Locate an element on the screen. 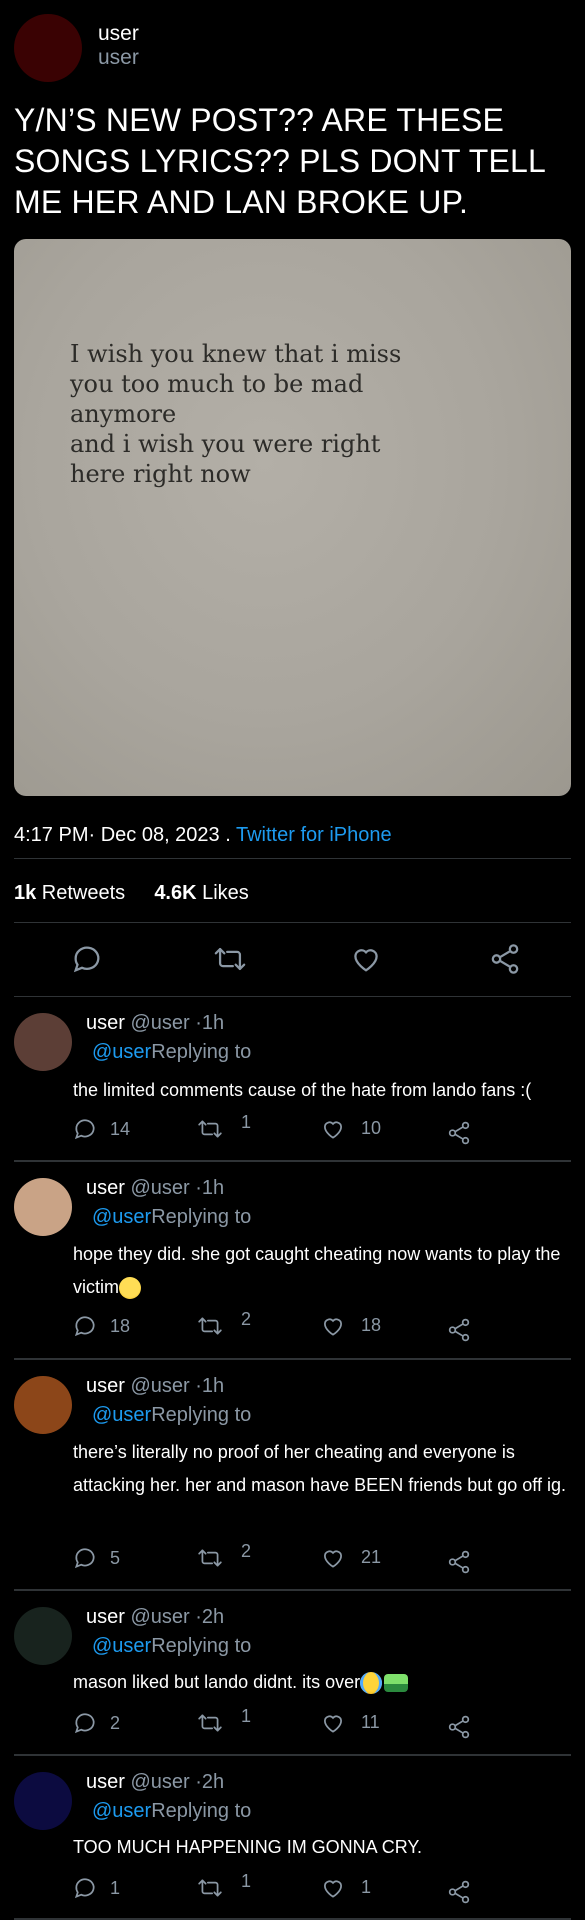 The image size is (585, 1920). reply-text: TOO MUCH HAPPENING IM GONNA CRY. is located at coordinates (248, 1847).